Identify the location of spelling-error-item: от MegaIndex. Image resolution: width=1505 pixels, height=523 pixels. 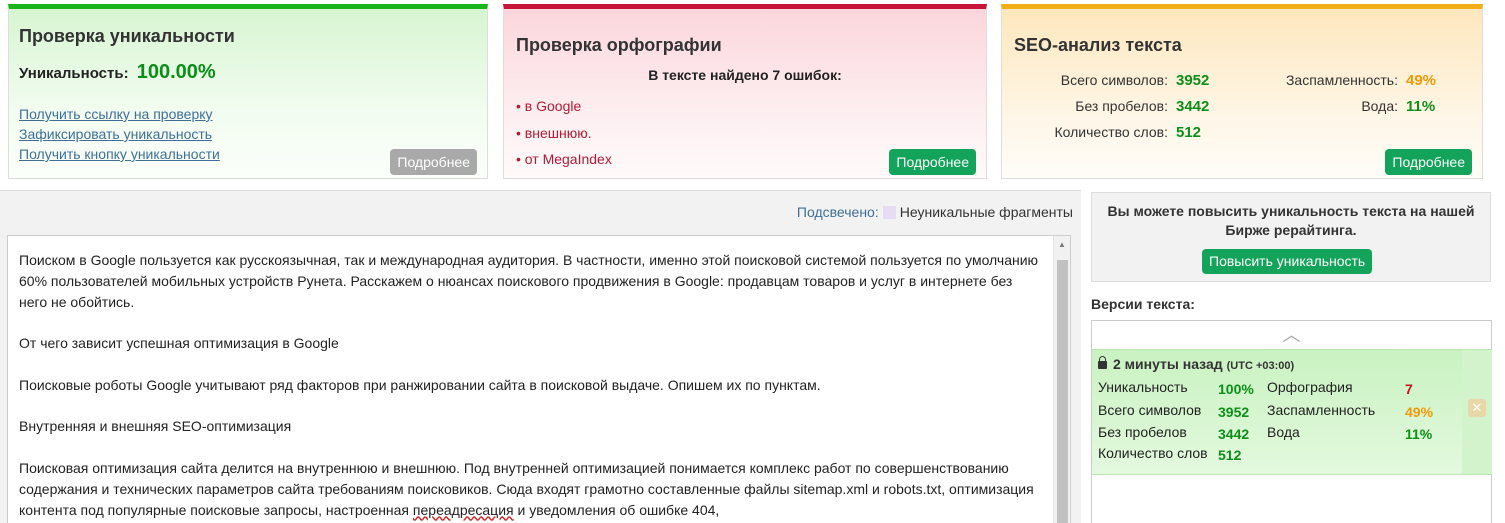
(564, 164).